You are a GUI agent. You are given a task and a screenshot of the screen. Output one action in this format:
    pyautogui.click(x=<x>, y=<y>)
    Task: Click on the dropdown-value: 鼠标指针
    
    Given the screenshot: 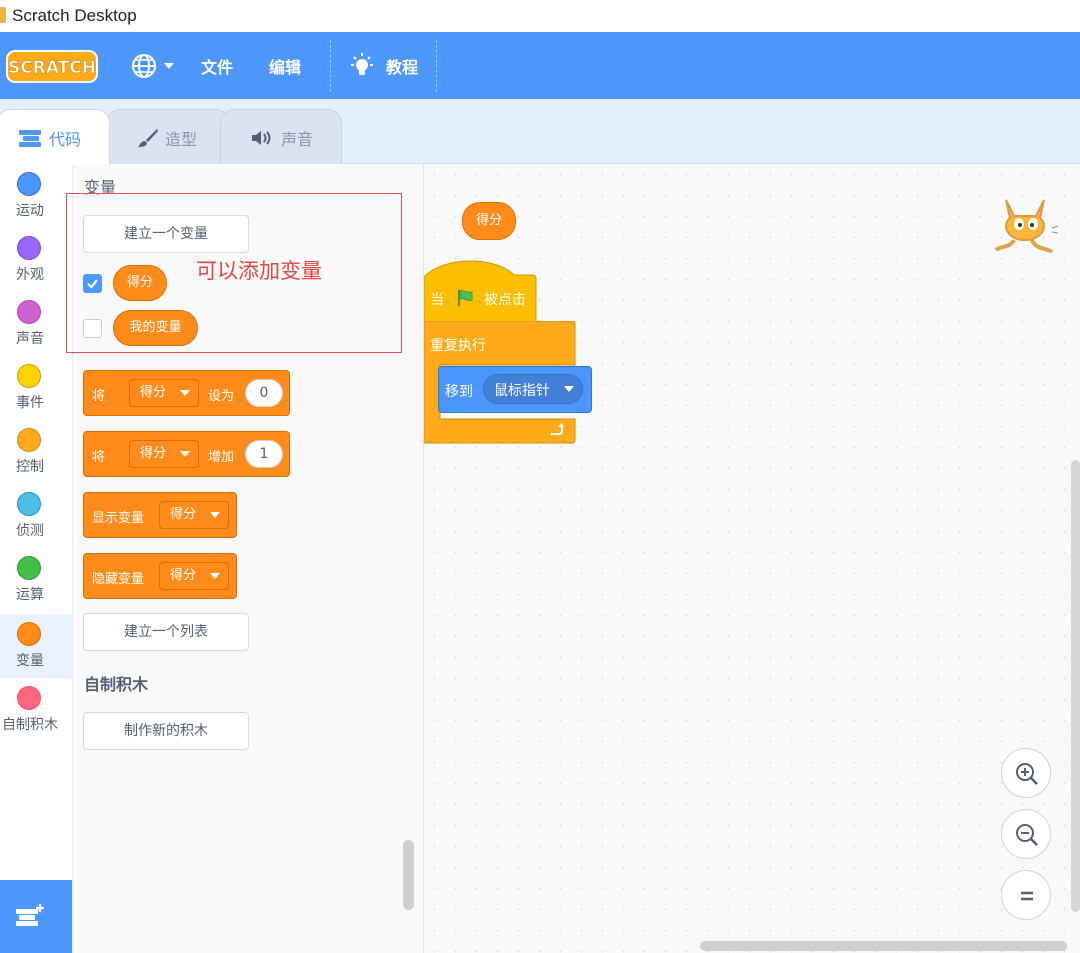 What is the action you would take?
    pyautogui.click(x=522, y=391)
    